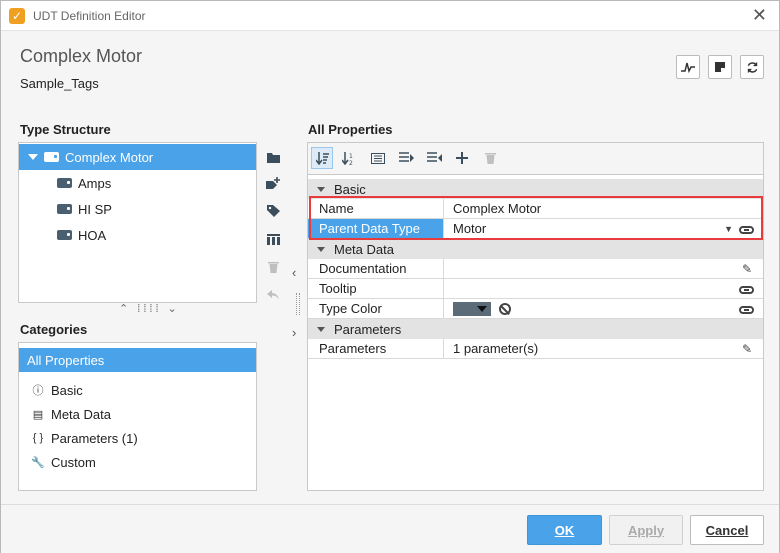 The width and height of the screenshot is (780, 553). Describe the element at coordinates (137, 157) in the screenshot. I see `tree-item-complex-motor: Complex Motor` at that location.